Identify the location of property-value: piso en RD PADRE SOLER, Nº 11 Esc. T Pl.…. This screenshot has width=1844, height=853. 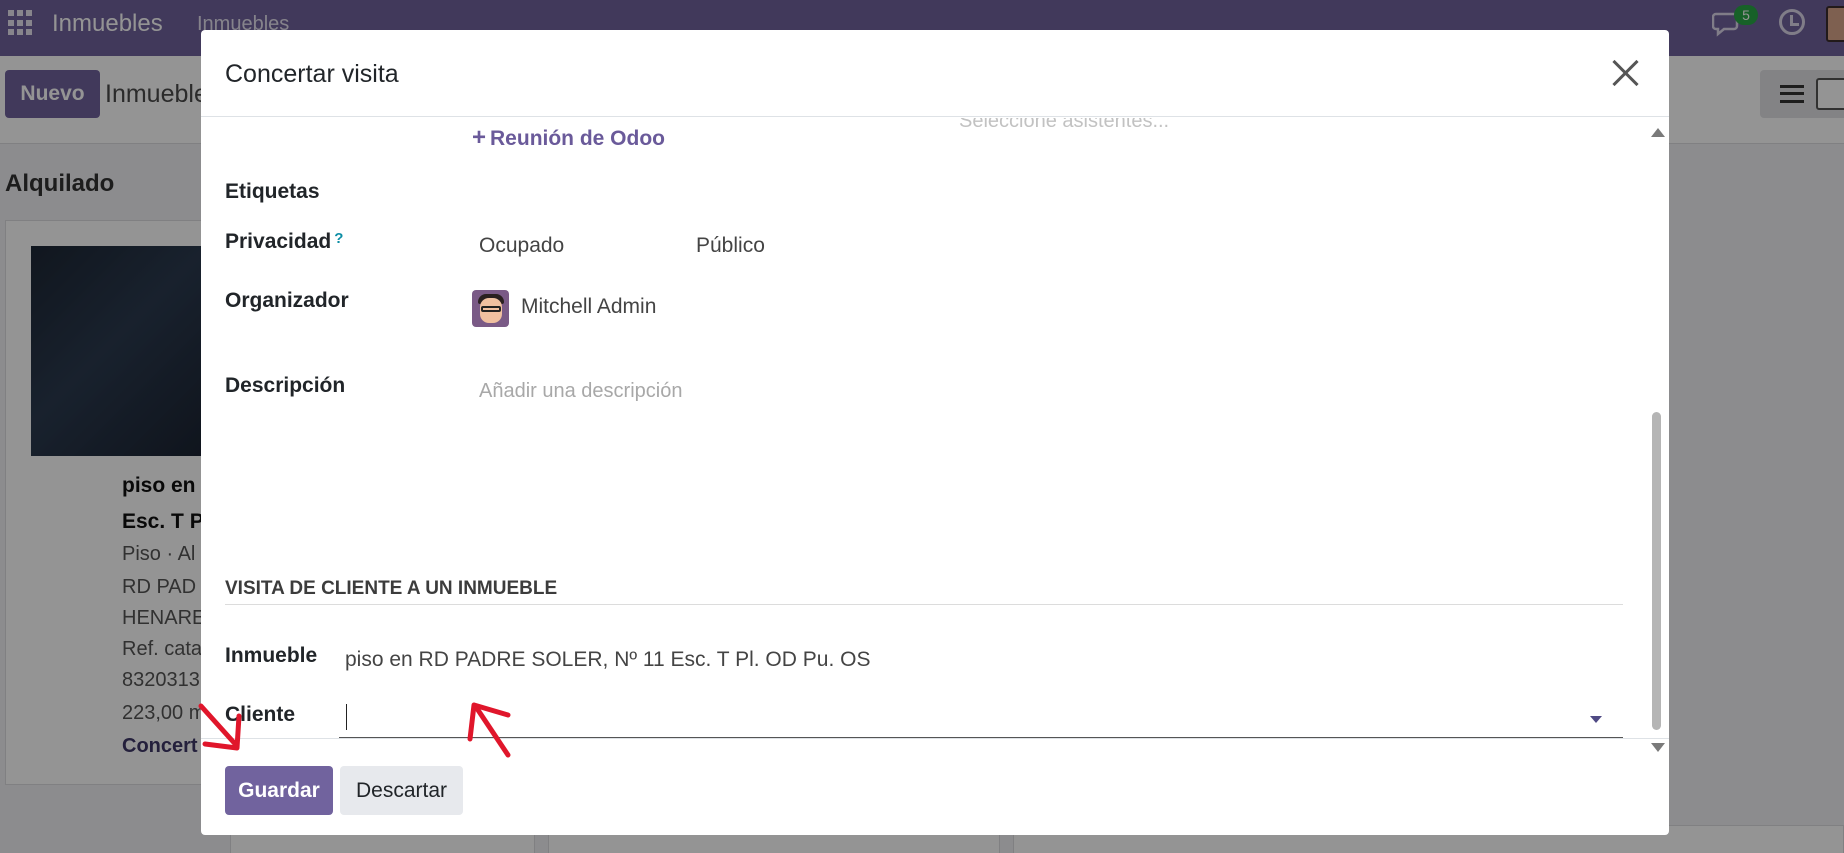
(607, 660).